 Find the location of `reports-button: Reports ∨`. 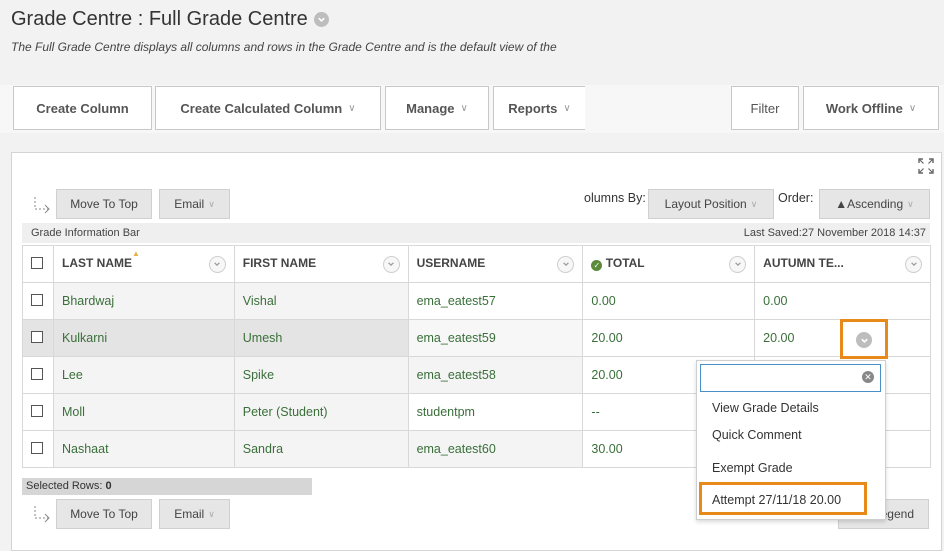

reports-button: Reports ∨ is located at coordinates (539, 108).